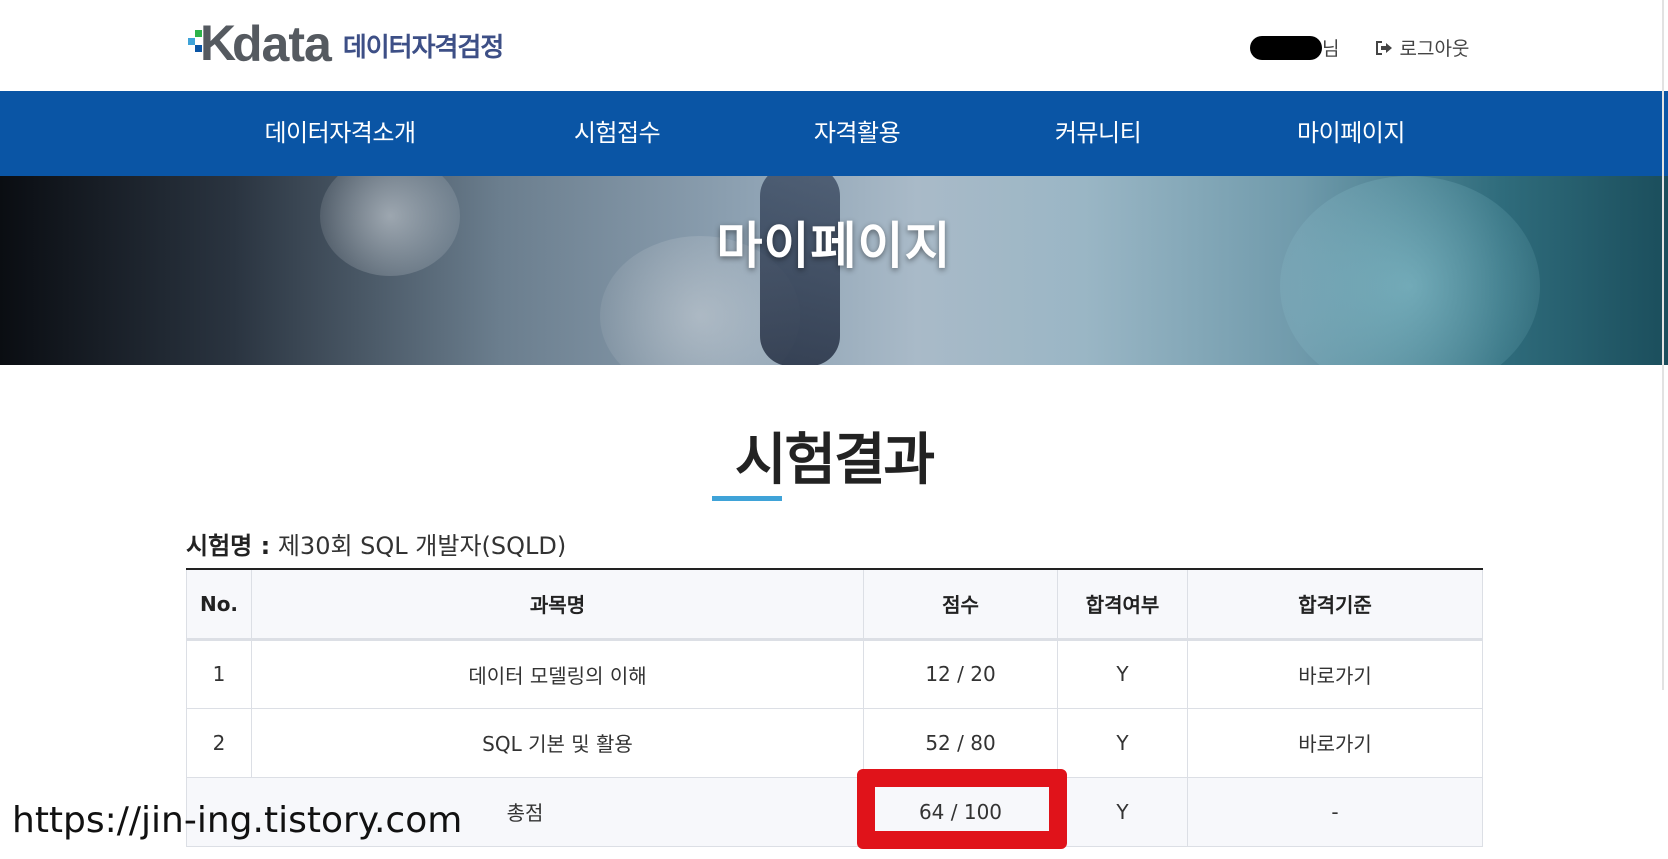 This screenshot has height=859, width=1668. What do you see at coordinates (1122, 811) in the screenshot?
I see `cell-total-pass: Y` at bounding box center [1122, 811].